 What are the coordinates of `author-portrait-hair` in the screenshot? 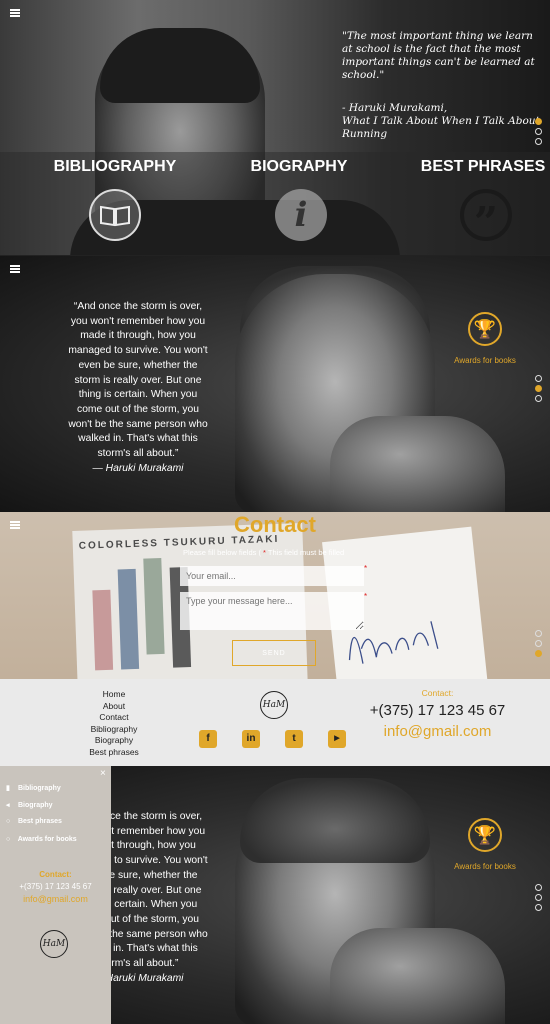 It's located at (335, 820).